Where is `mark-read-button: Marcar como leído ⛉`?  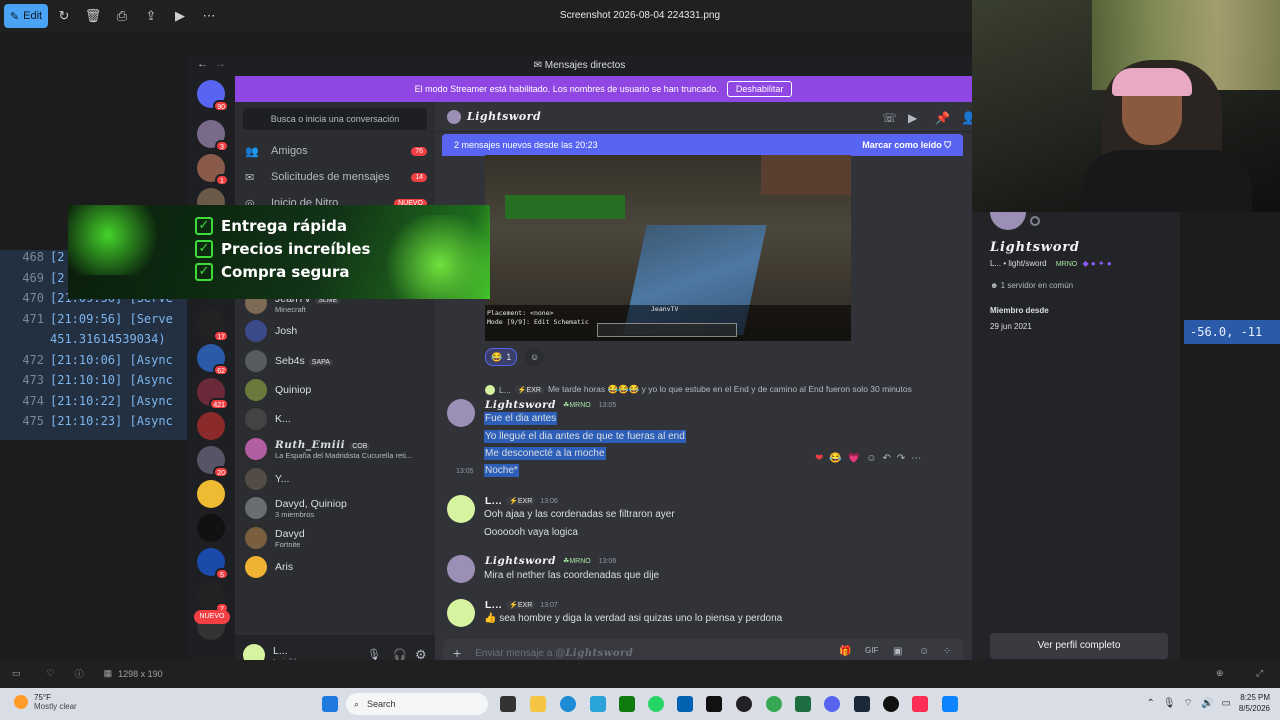 mark-read-button: Marcar como leído ⛉ is located at coordinates (906, 145).